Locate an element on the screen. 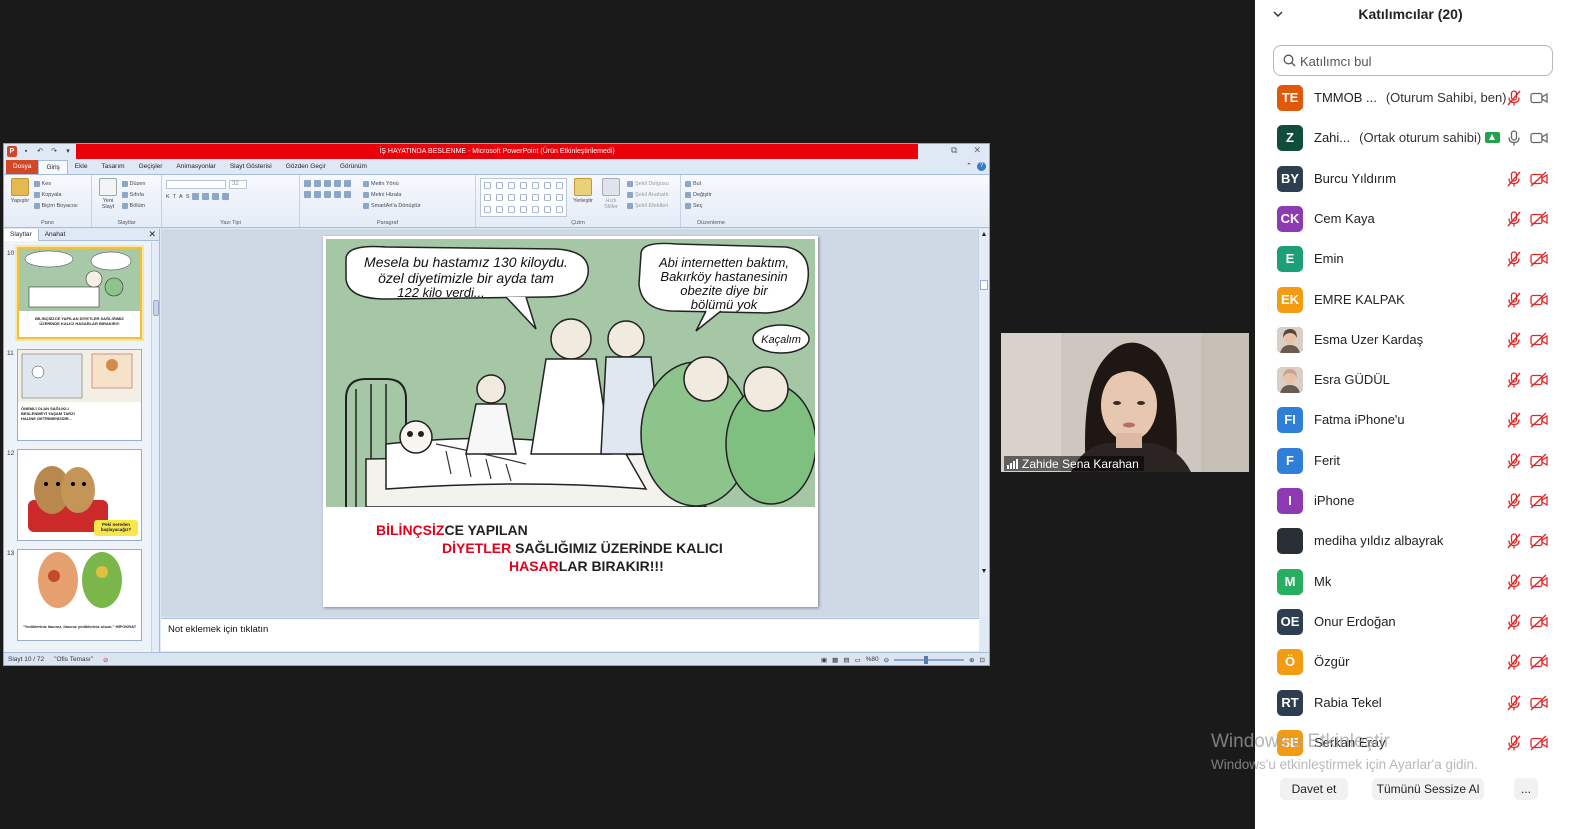 This screenshot has width=1596, height=829. camera-icon is located at coordinates (1539, 98).